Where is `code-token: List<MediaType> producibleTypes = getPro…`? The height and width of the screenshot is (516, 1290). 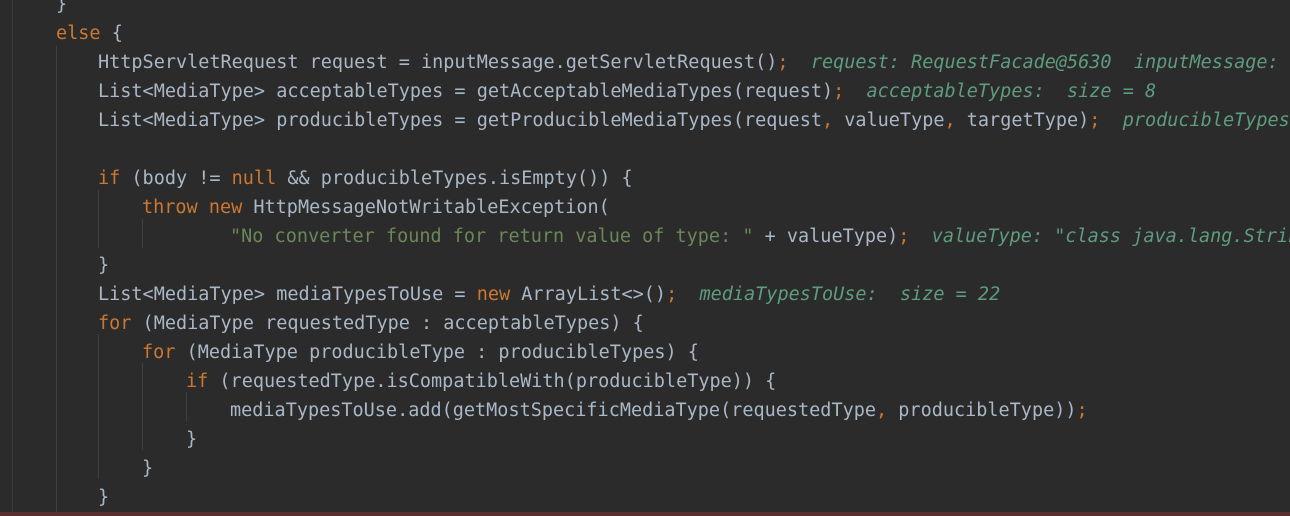 code-token: List<MediaType> producibleTypes = getPro… is located at coordinates (460, 120).